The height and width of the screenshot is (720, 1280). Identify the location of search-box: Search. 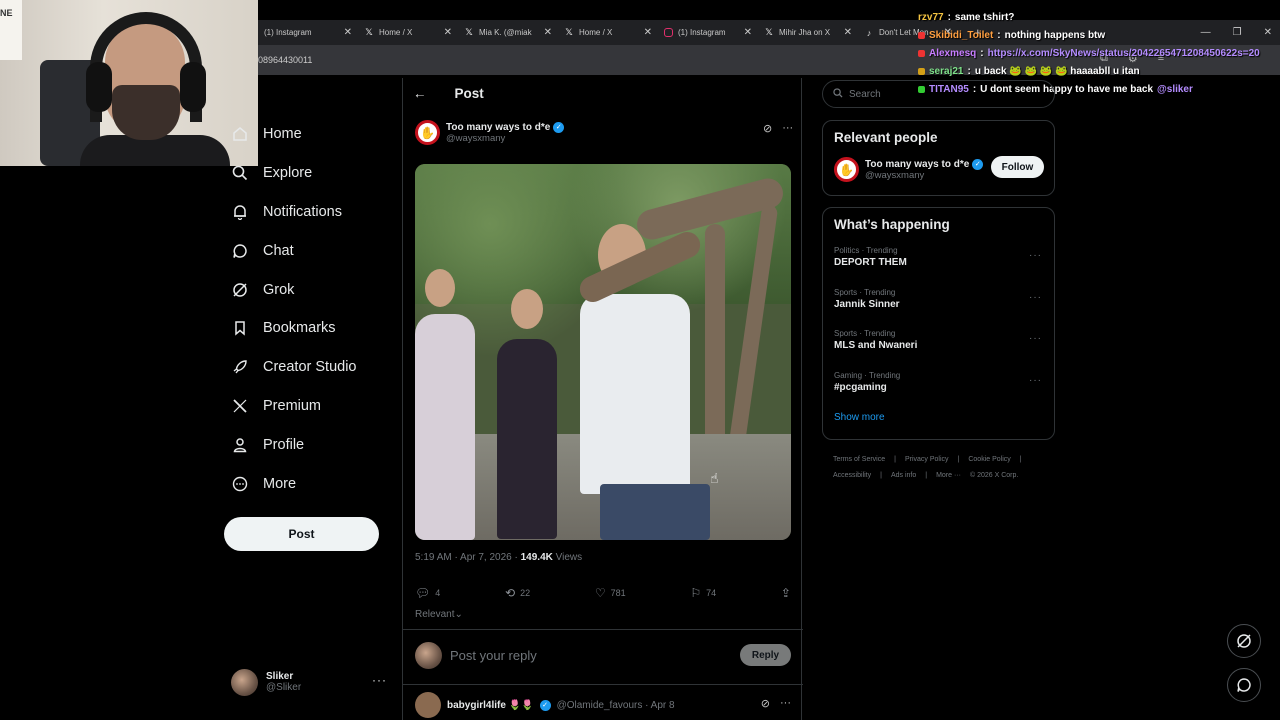
(938, 94).